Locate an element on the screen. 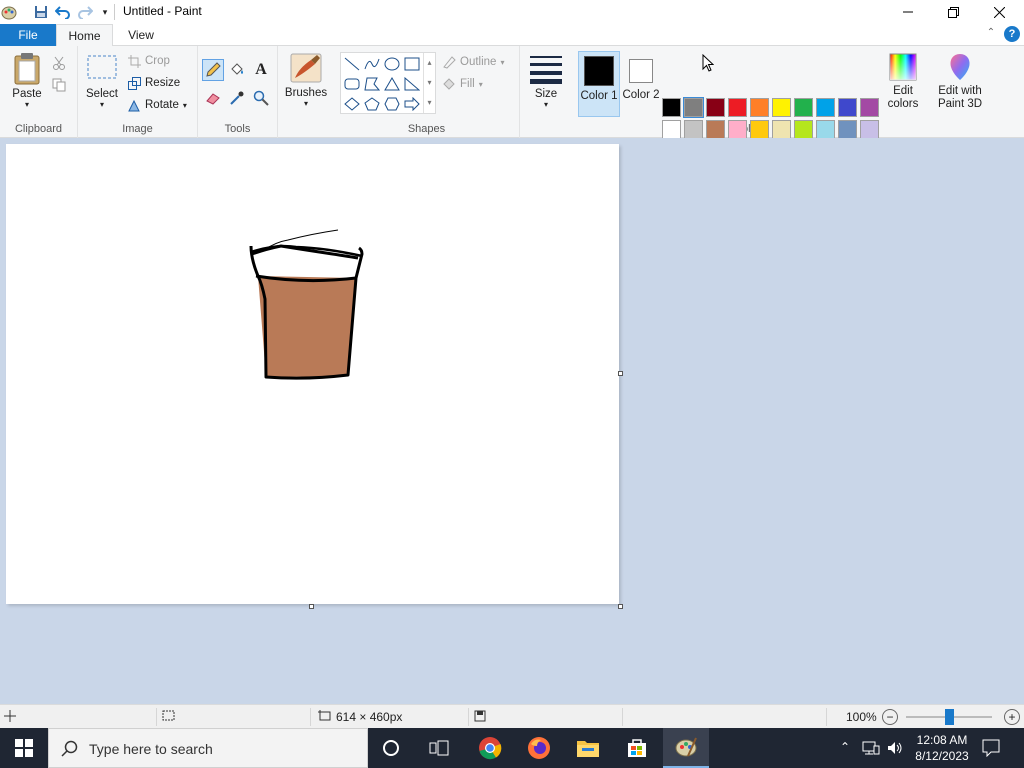 The image size is (1024, 768). resize-button: Resize is located at coordinates (154, 83).